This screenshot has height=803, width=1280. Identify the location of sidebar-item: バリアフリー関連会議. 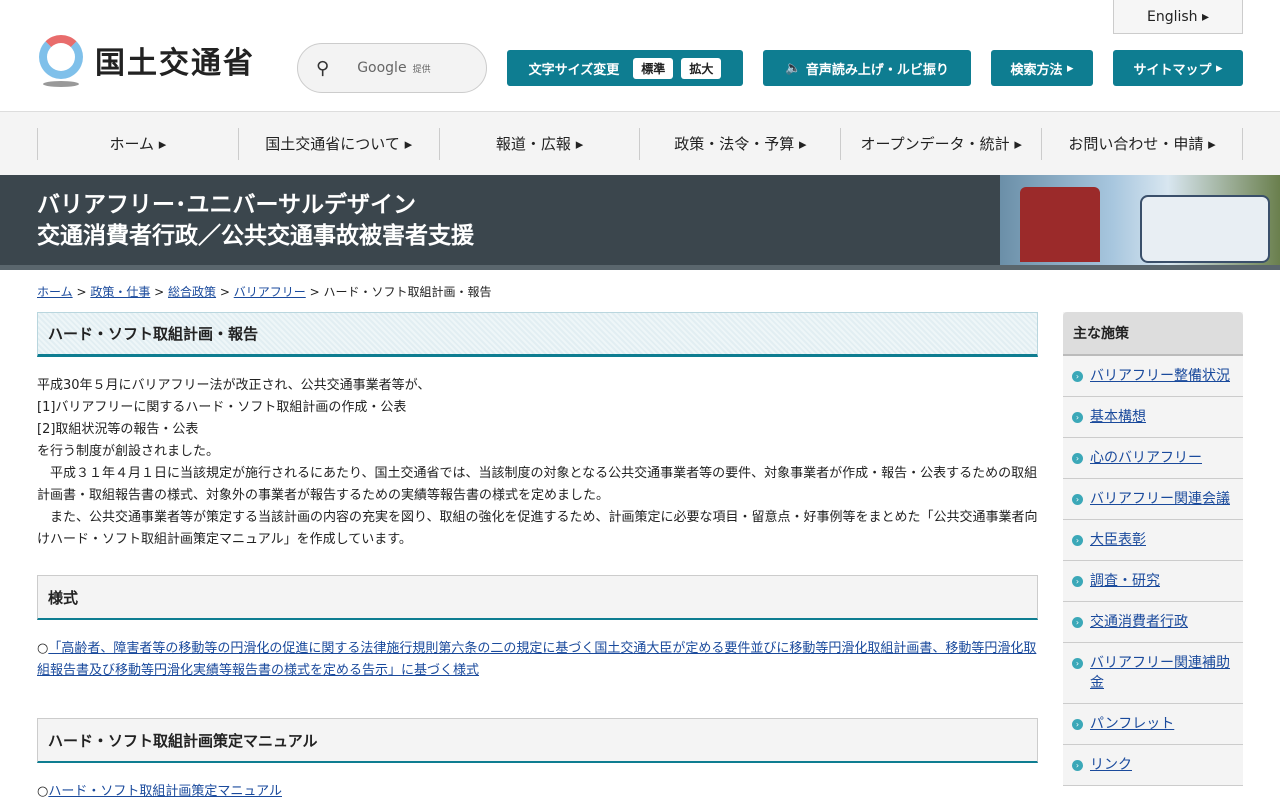
(1160, 499).